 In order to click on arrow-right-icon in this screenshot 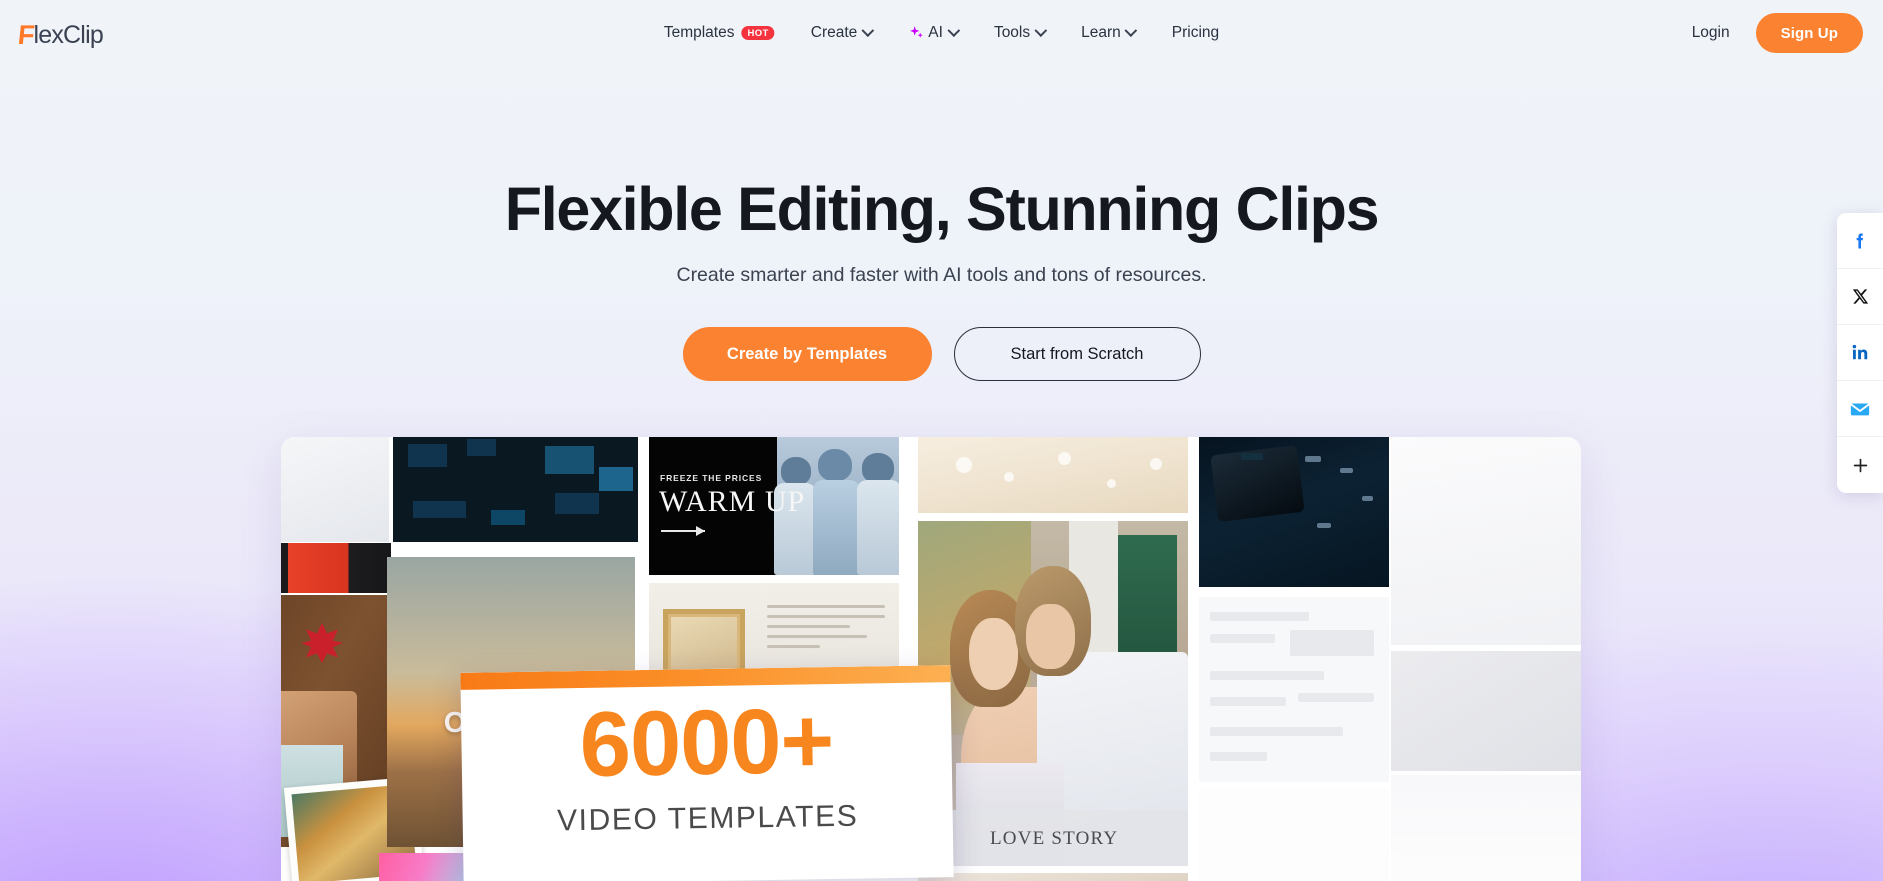, I will do `click(683, 531)`.